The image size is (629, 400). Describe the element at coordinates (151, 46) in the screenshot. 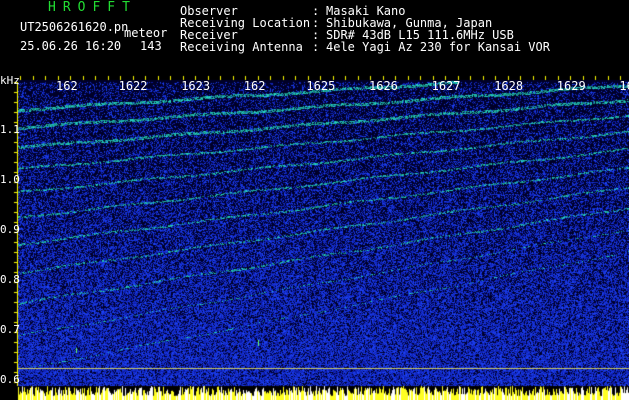

I see `count-text: 143` at that location.